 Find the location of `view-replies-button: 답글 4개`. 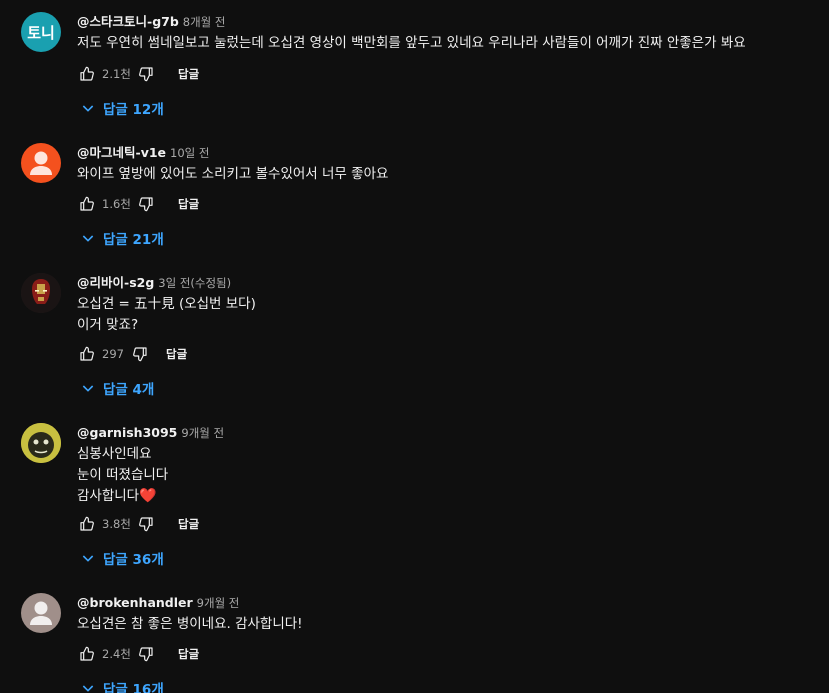

view-replies-button: 답글 4개 is located at coordinates (117, 388).